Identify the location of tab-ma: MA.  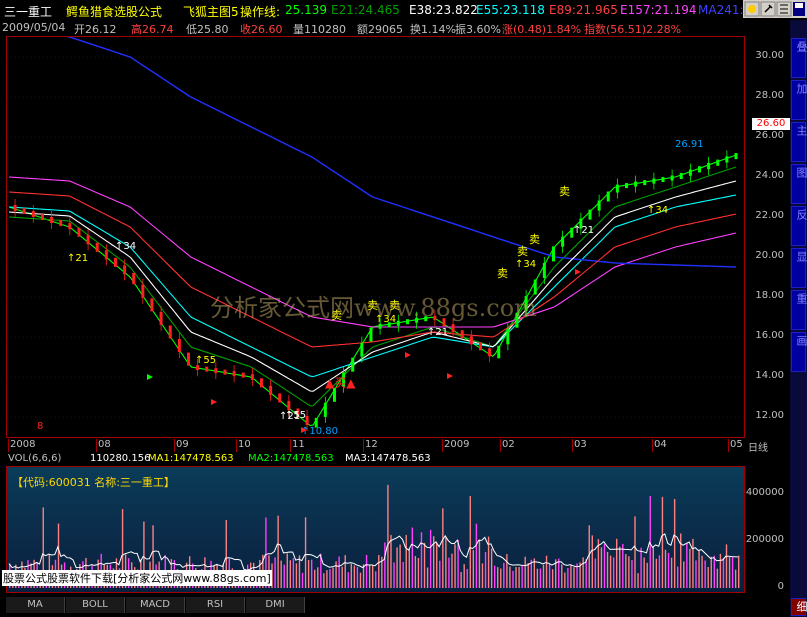
(35, 605).